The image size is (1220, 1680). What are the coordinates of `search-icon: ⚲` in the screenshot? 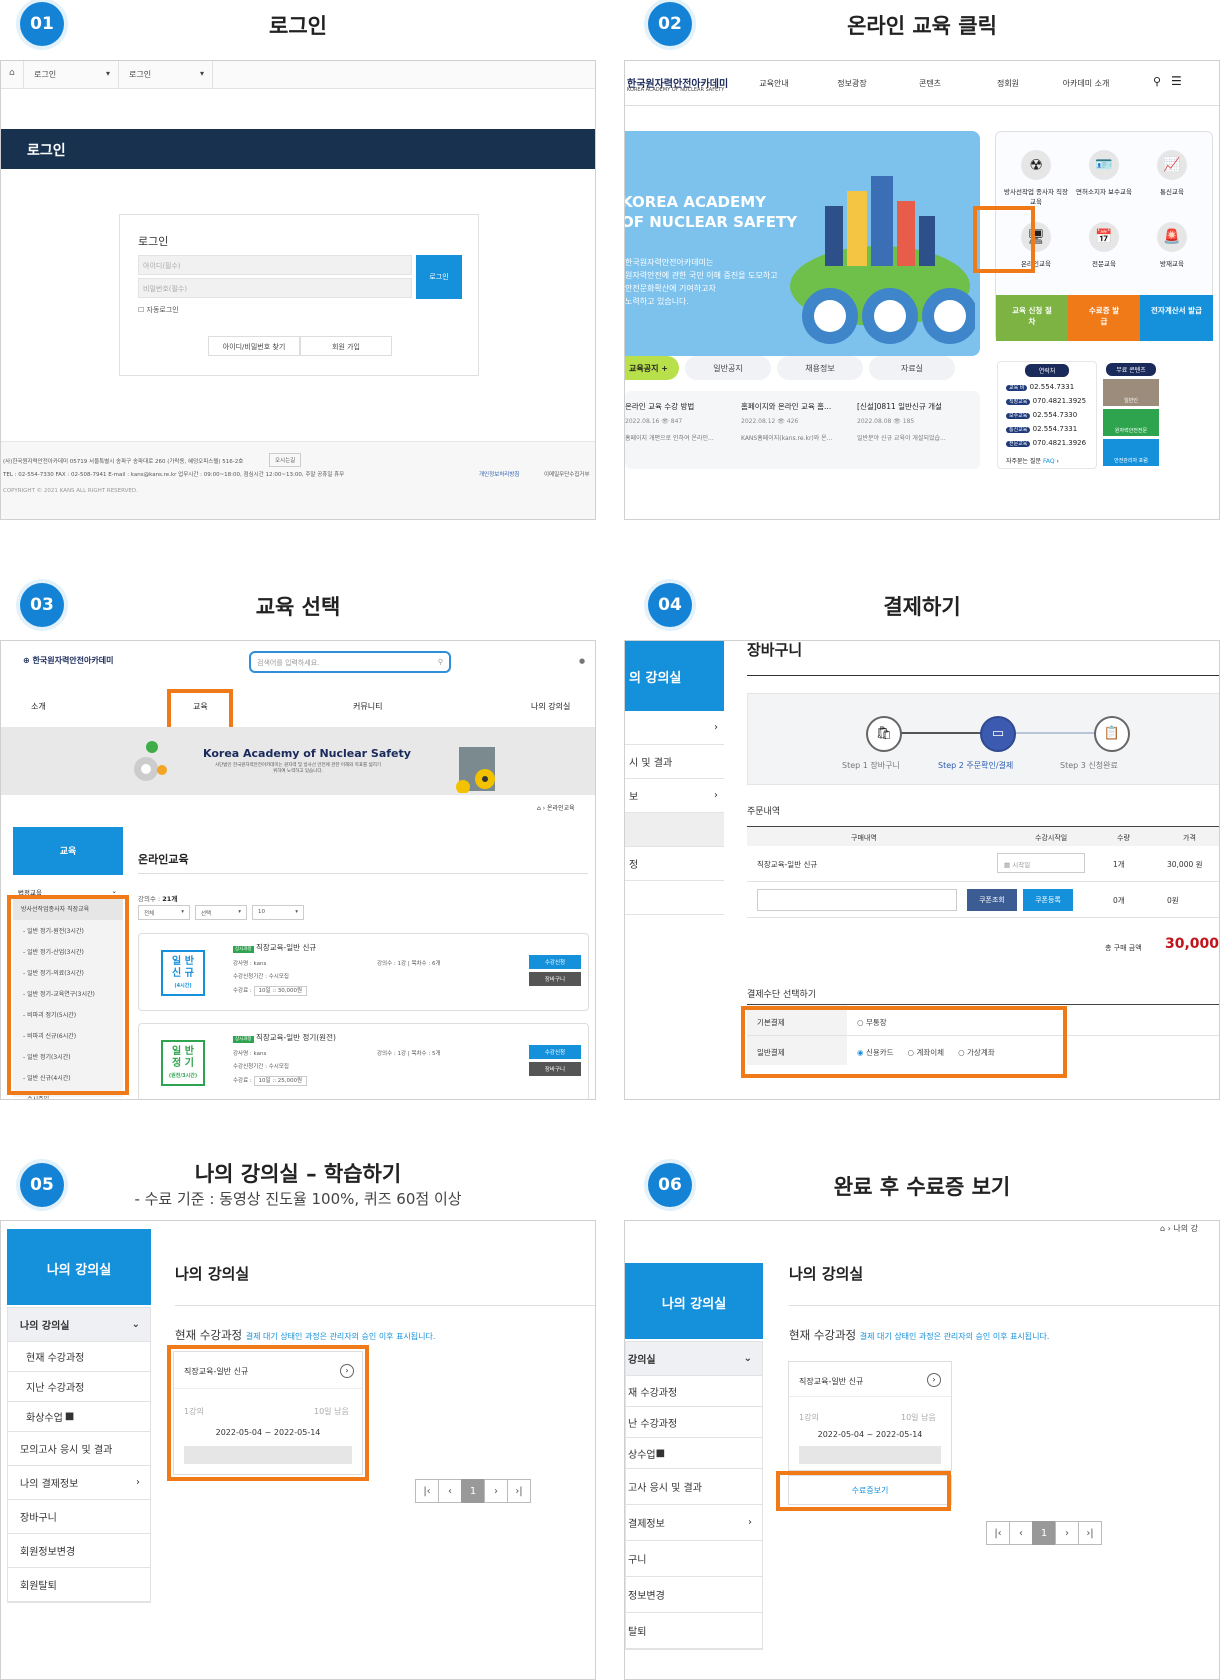 It's located at (1157, 81).